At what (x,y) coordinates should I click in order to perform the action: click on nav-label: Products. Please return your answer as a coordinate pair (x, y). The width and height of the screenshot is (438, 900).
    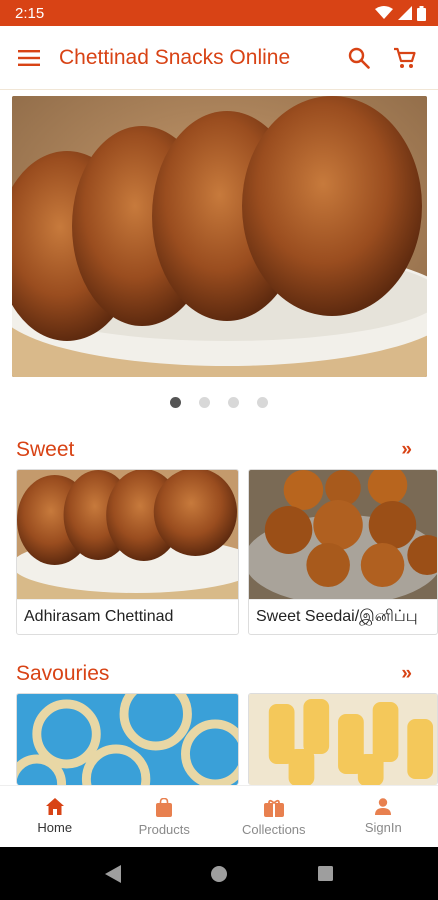
    Looking at the image, I should click on (164, 829).